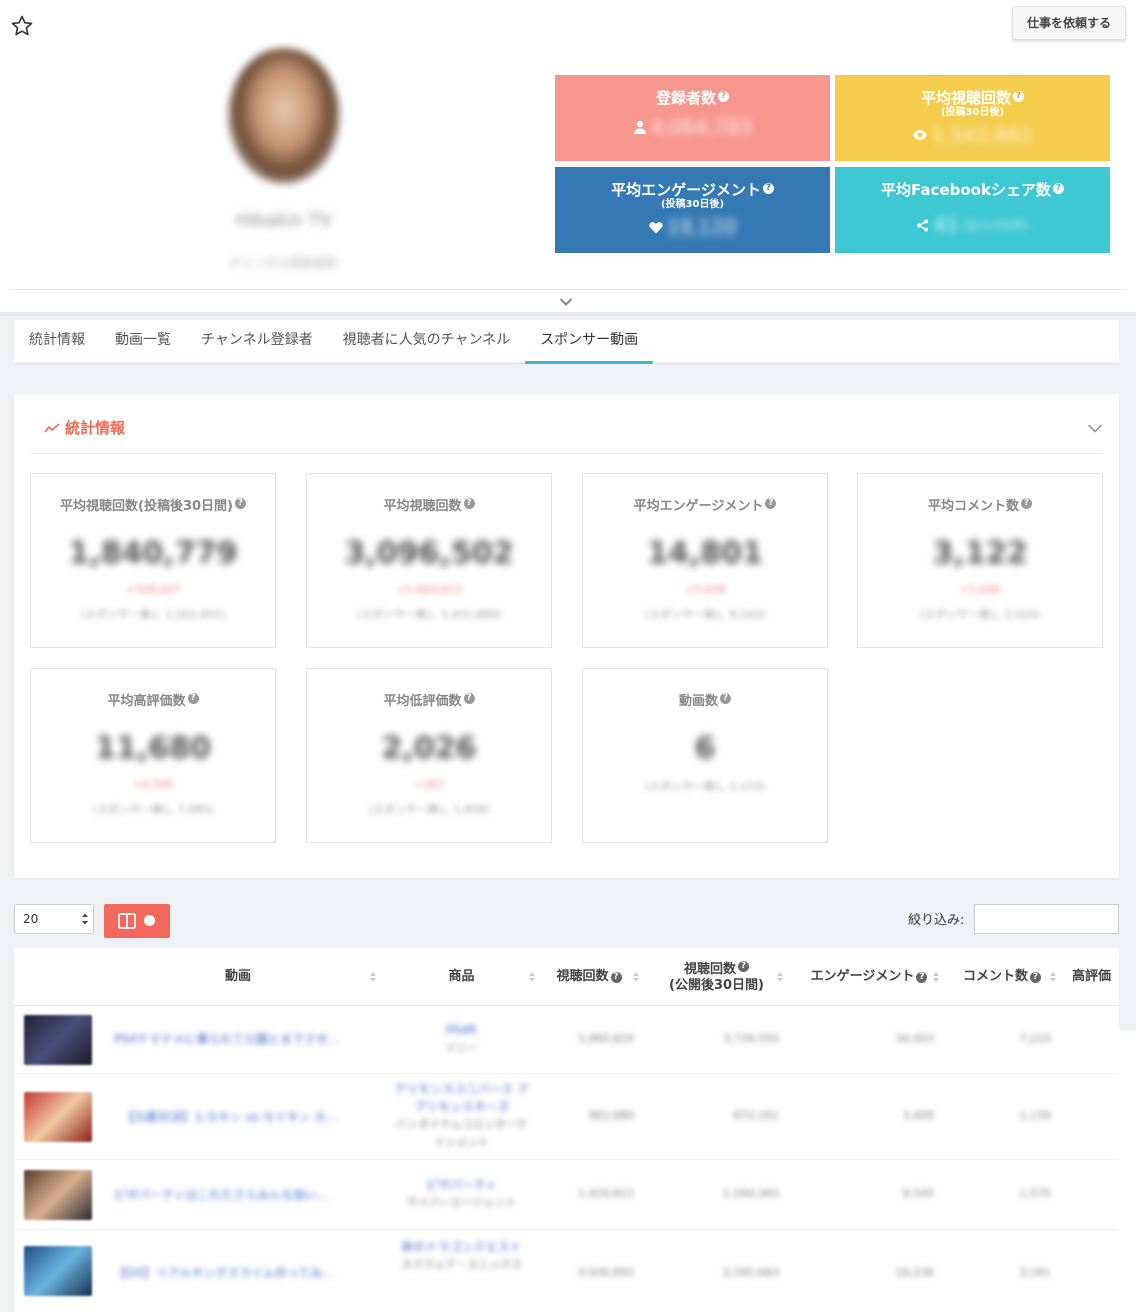  What do you see at coordinates (422, 506) in the screenshot?
I see `stat-card-title: 平均視聴回数` at bounding box center [422, 506].